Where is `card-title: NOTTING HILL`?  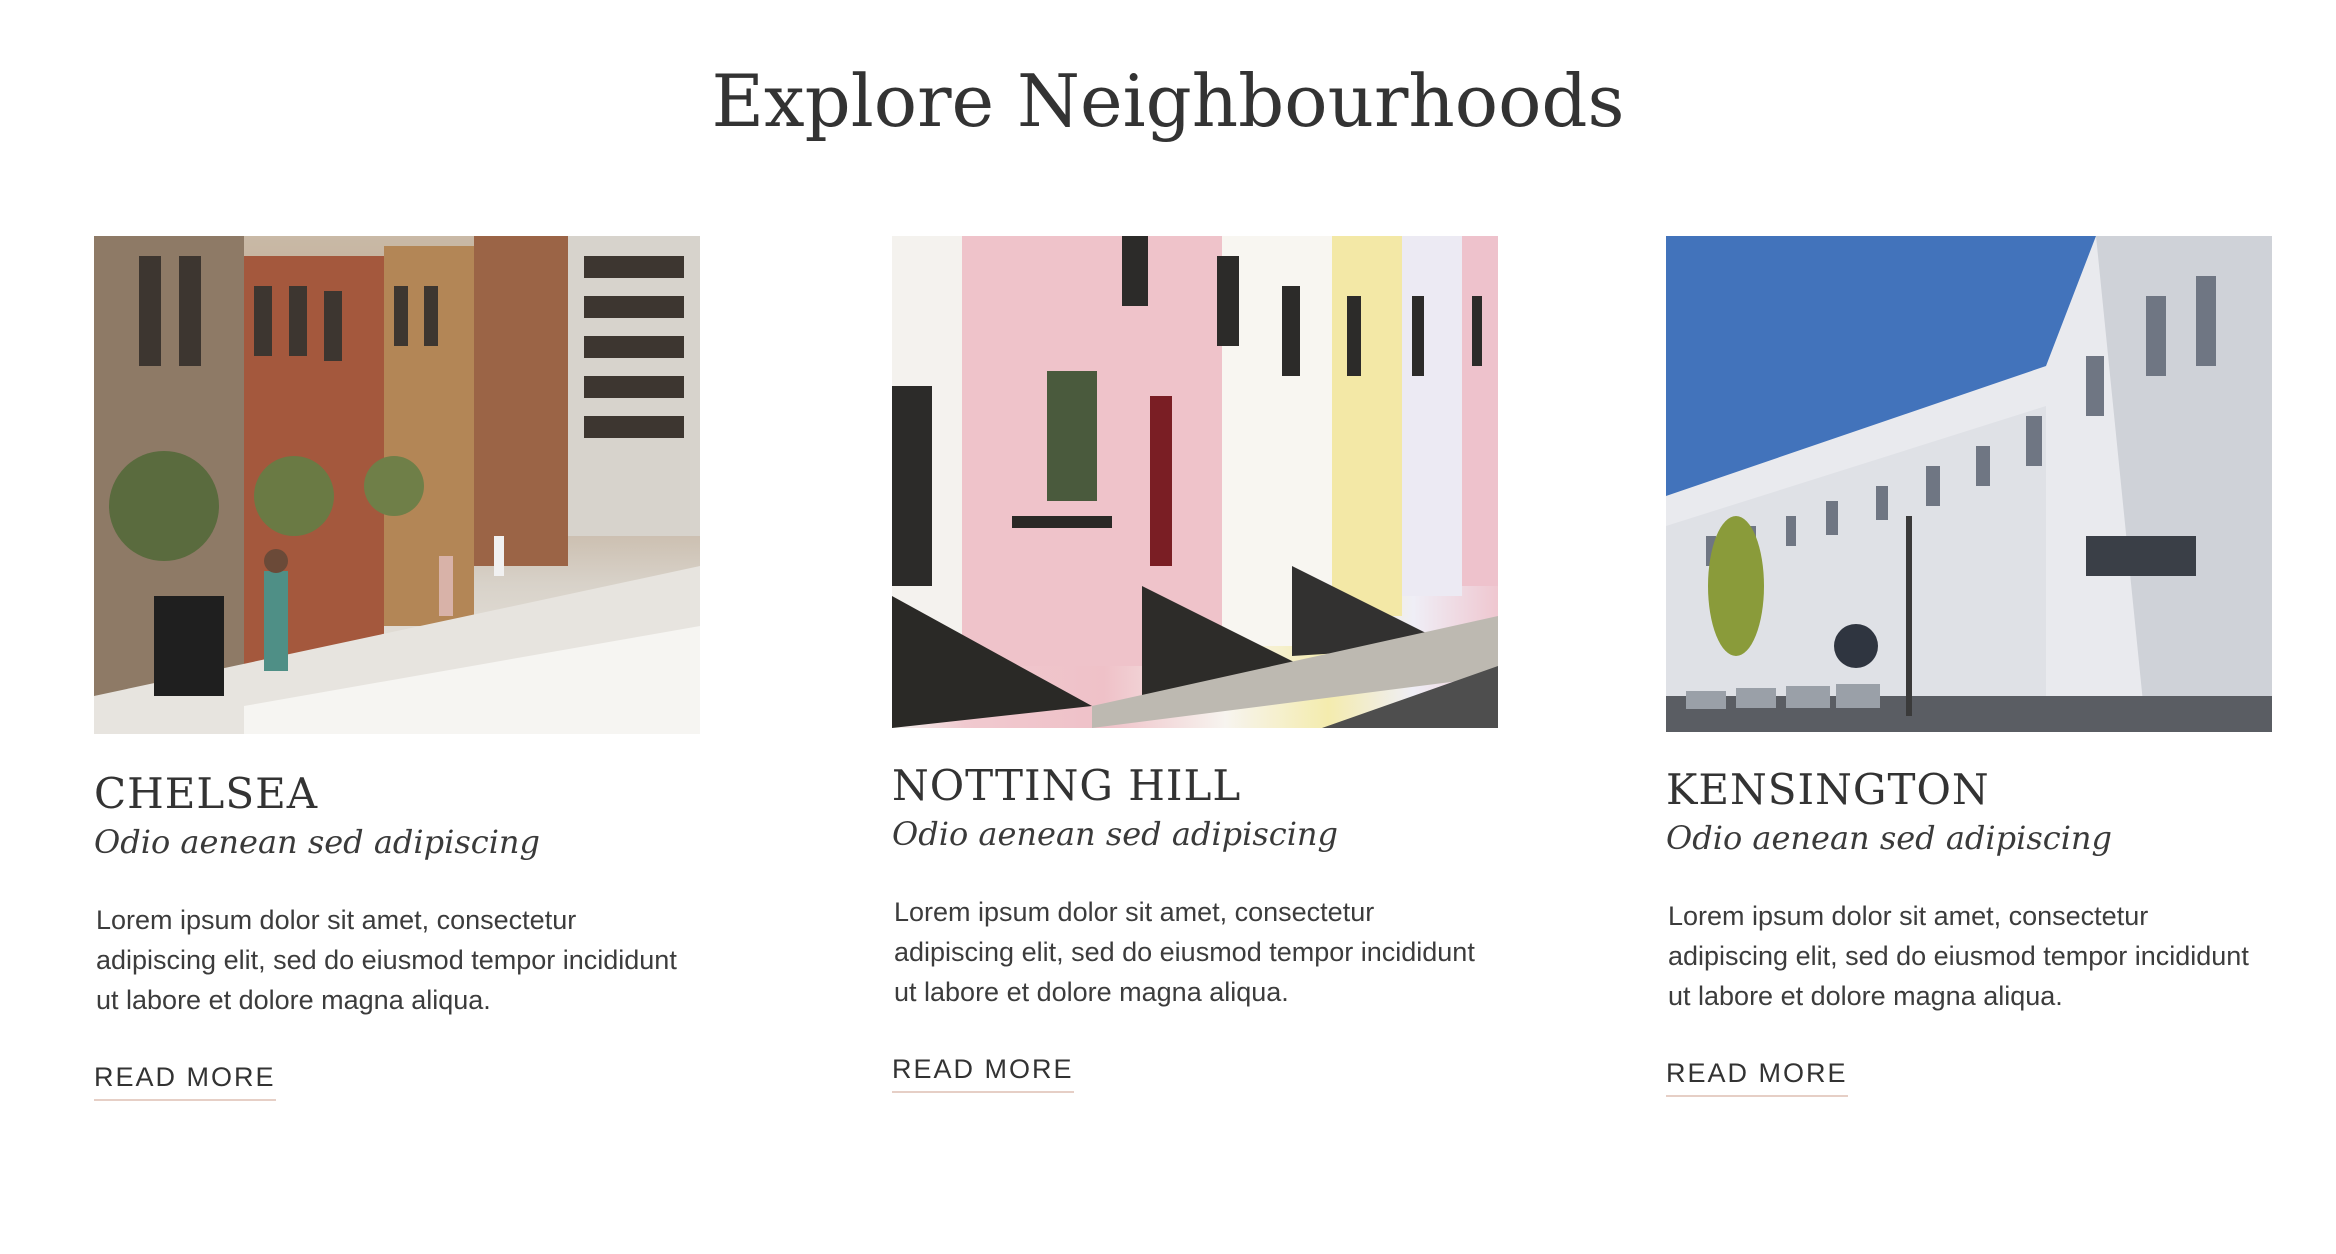
card-title: NOTTING HILL is located at coordinates (1067, 785).